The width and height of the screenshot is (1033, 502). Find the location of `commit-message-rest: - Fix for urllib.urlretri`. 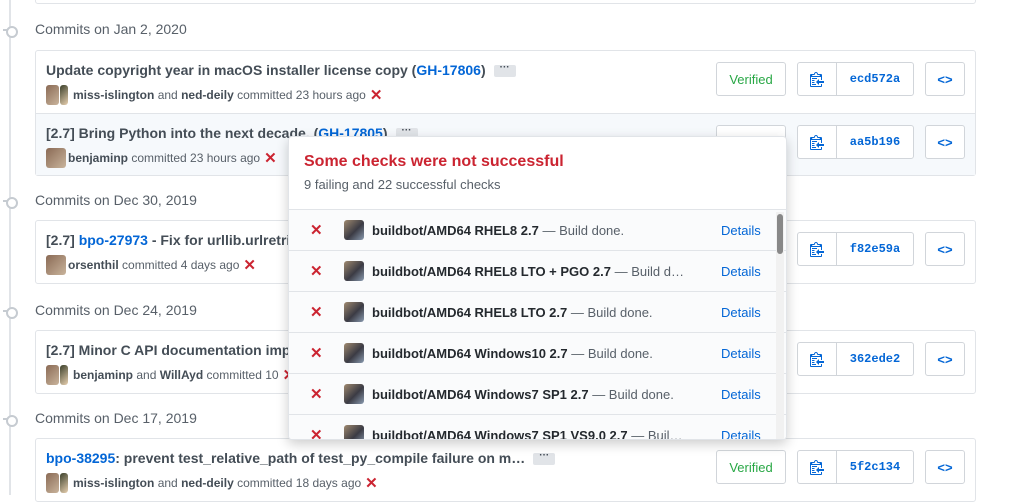

commit-message-rest: - Fix for urllib.urlretri is located at coordinates (219, 240).